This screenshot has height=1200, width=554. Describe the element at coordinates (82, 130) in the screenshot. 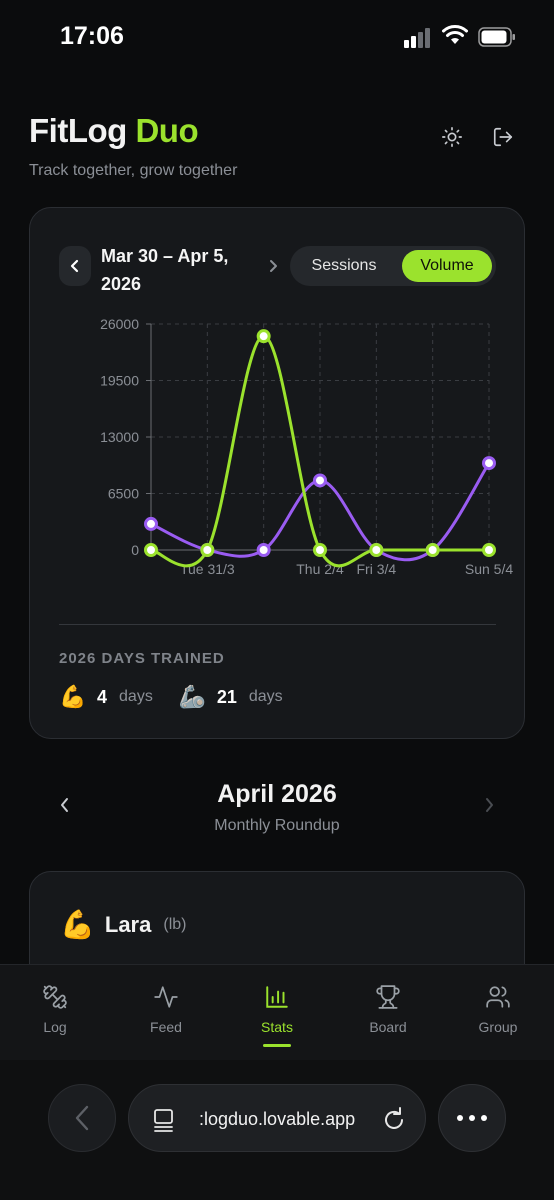

I see `app-title-main: FitLog` at that location.